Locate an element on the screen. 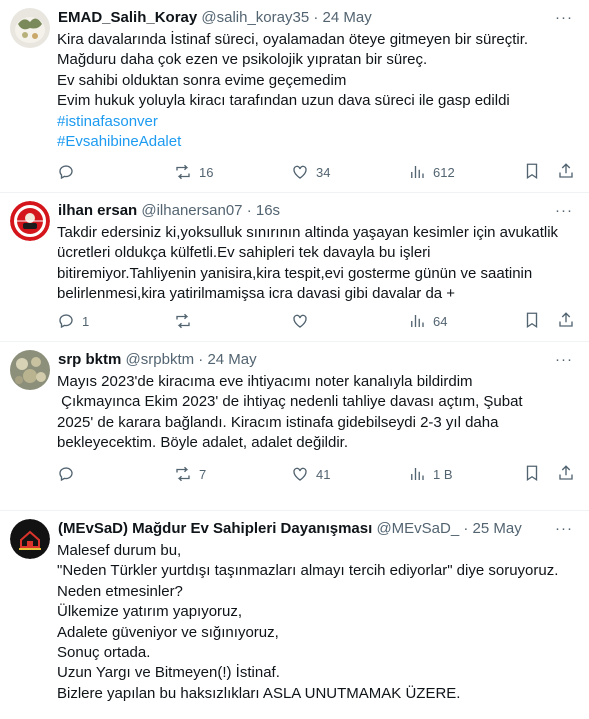 The height and width of the screenshot is (719, 589). user-handle: @ilhanersan07 is located at coordinates (191, 210).